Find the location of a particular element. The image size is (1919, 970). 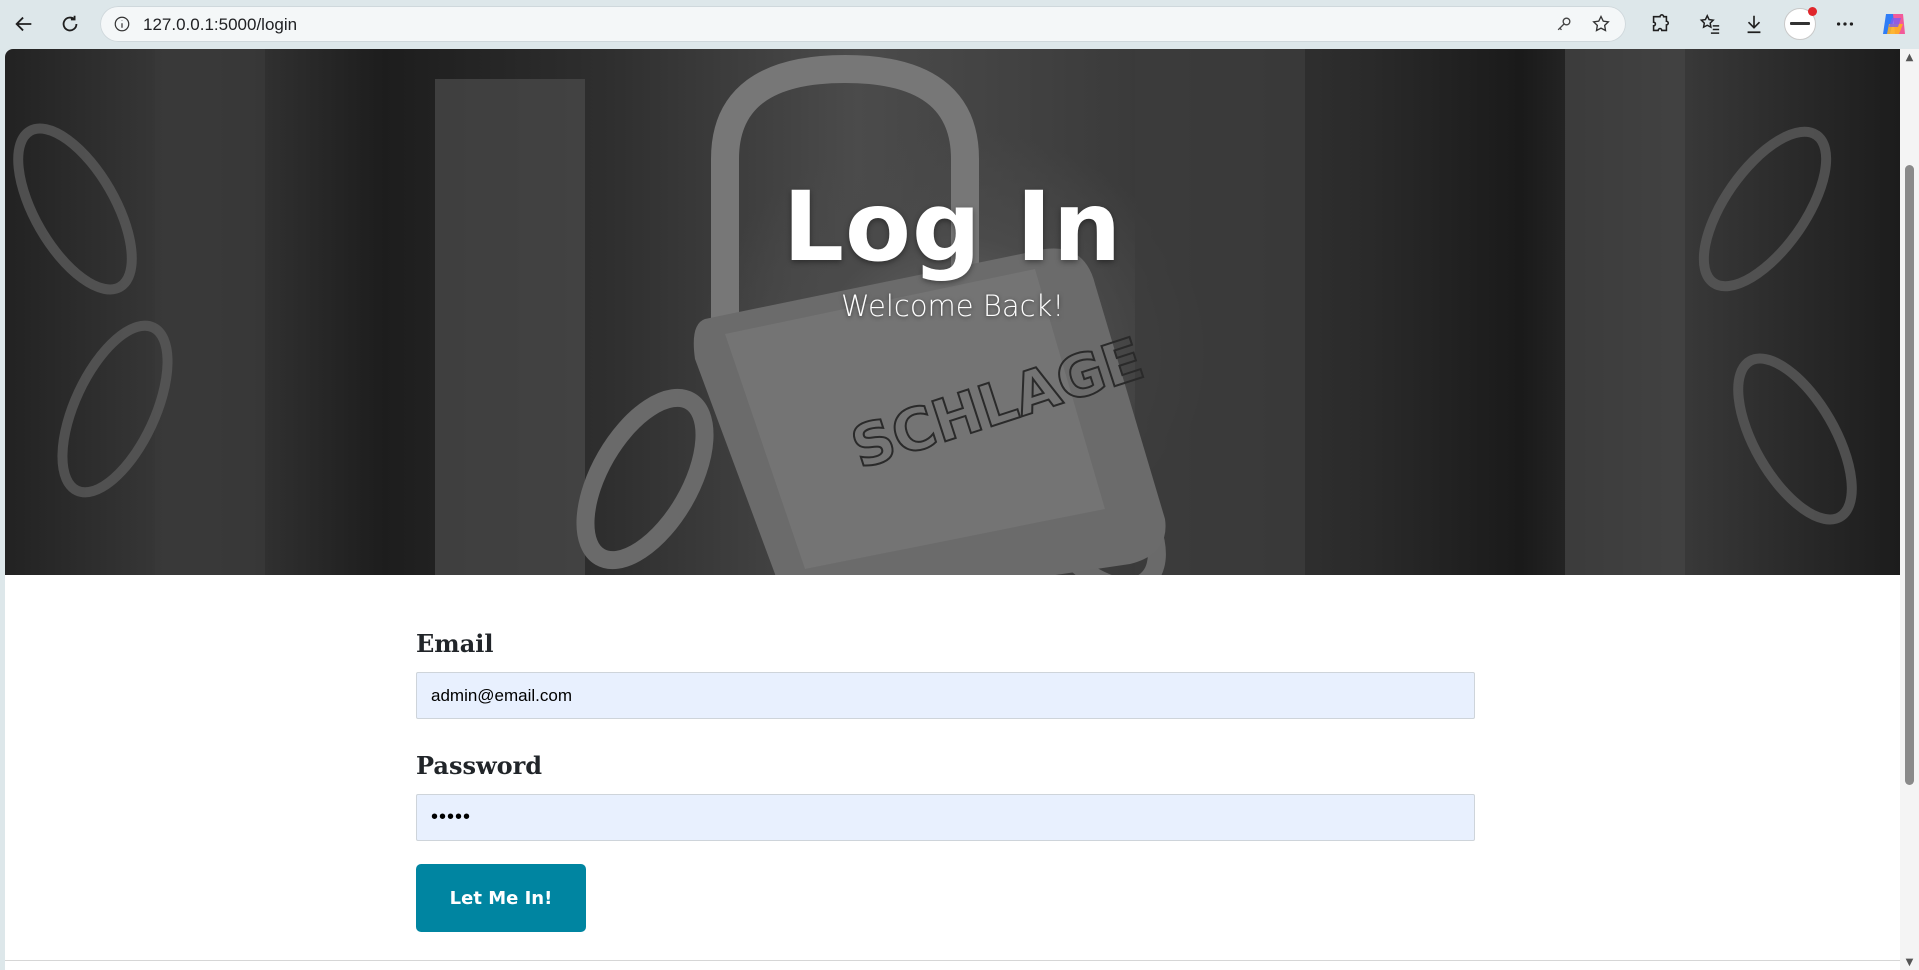

scroll-thumb is located at coordinates (1909, 475).